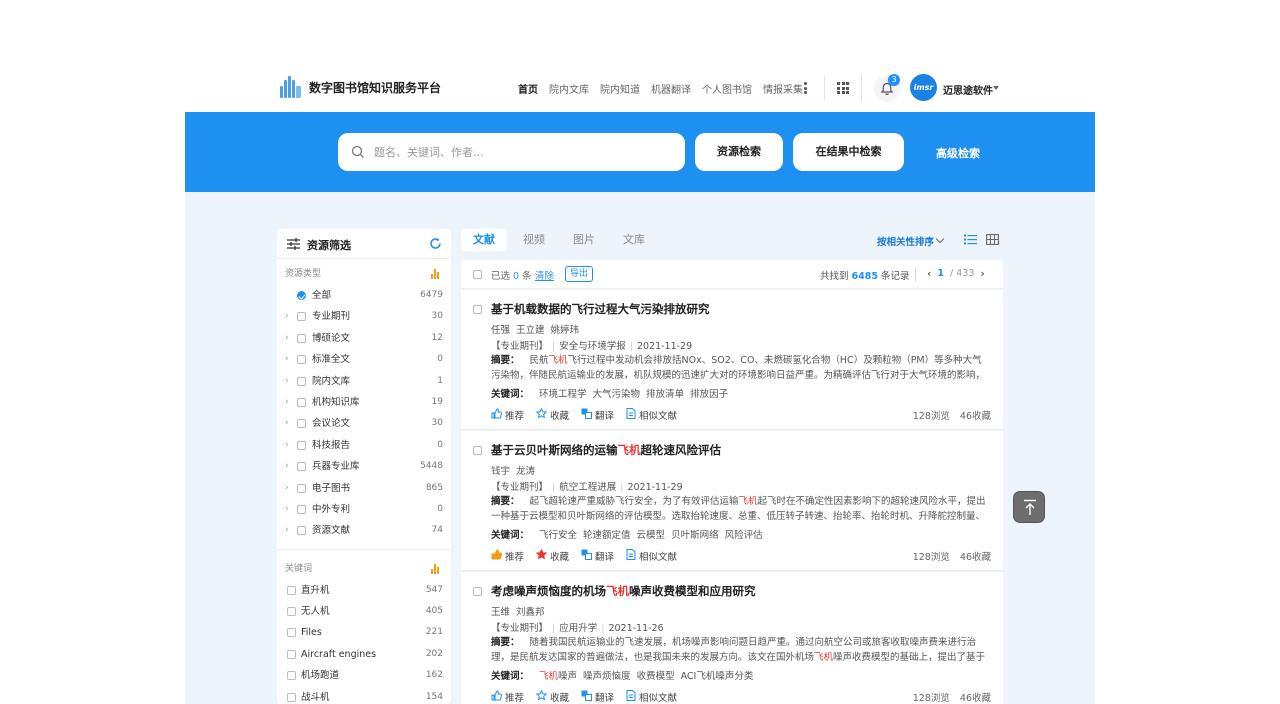 This screenshot has width=1280, height=704. I want to click on keyword-filter-row: Aircraft engines 202, so click(364, 654).